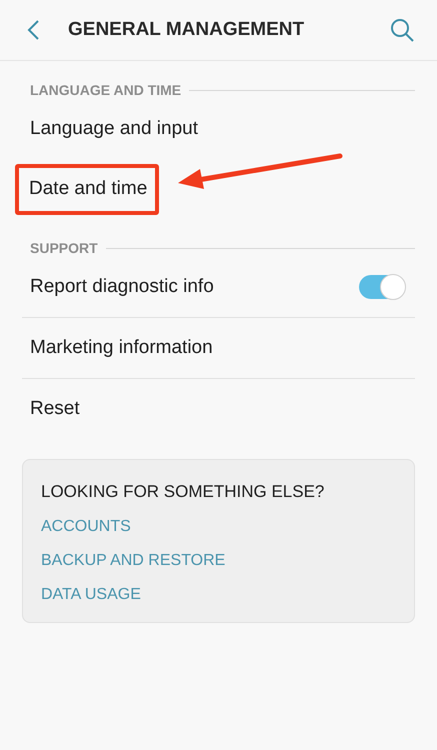 This screenshot has width=437, height=750. Describe the element at coordinates (217, 348) in the screenshot. I see `setting-label: Marketing information` at that location.